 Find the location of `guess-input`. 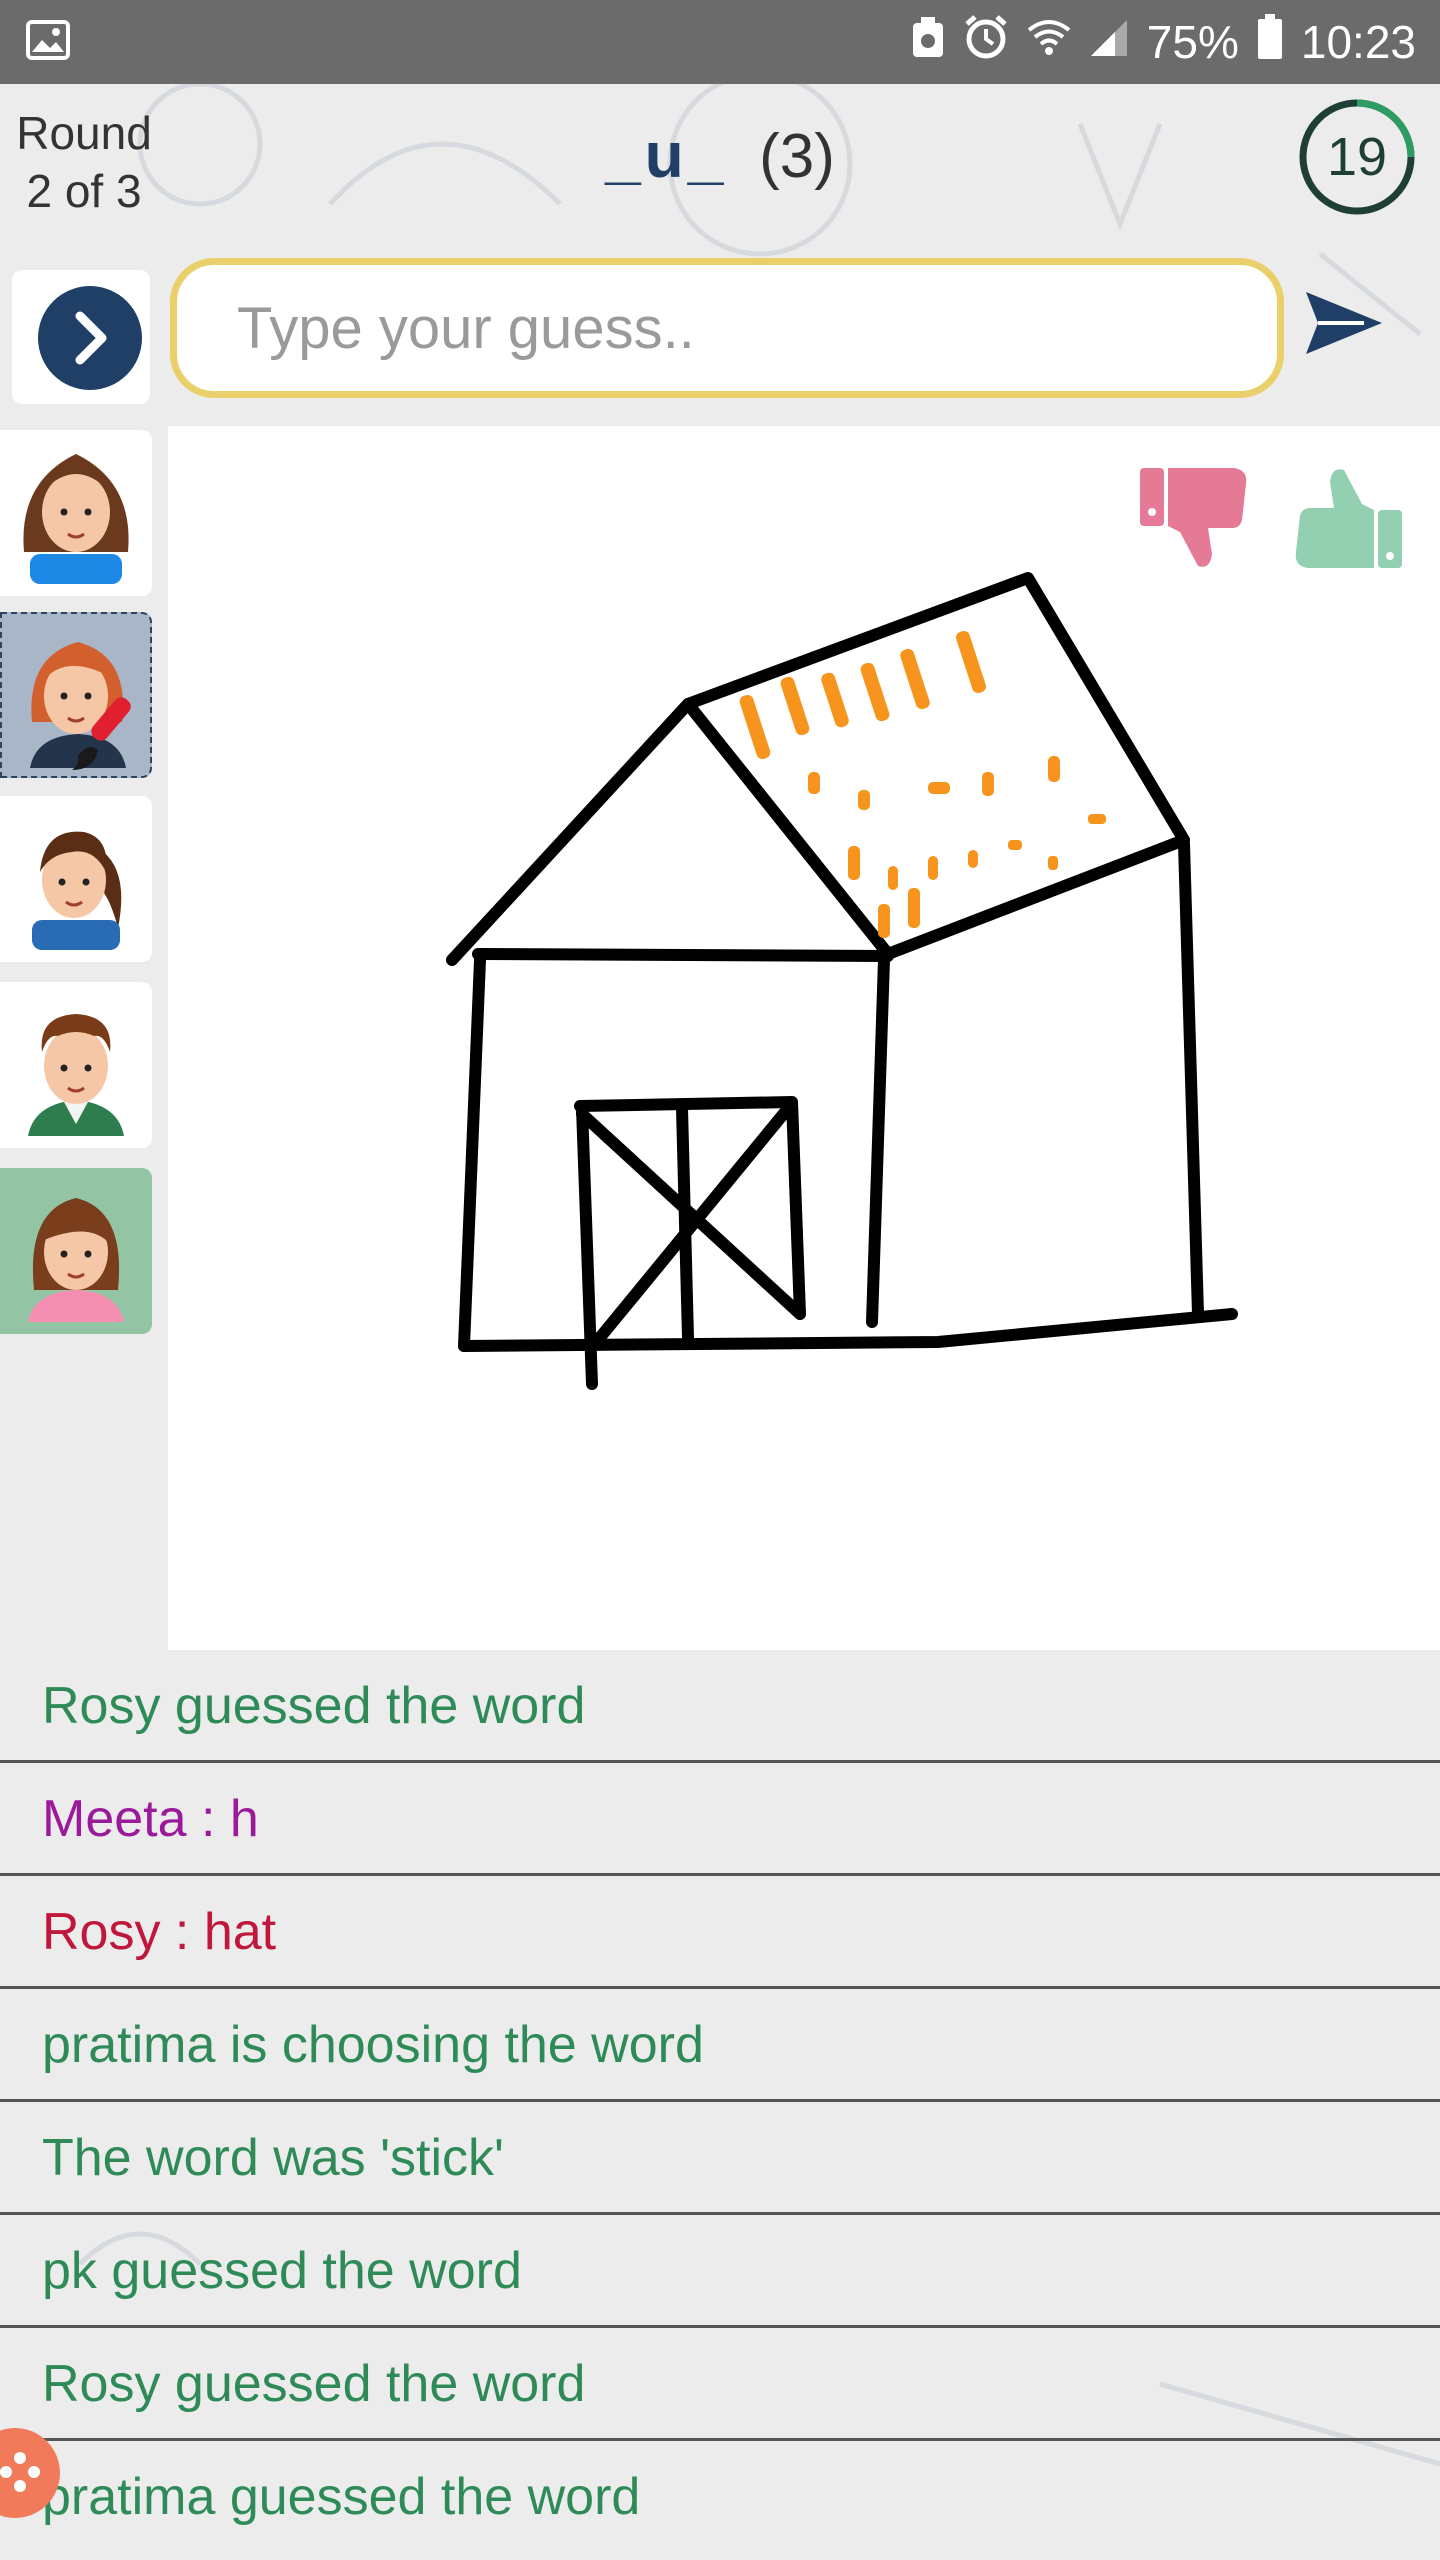

guess-input is located at coordinates (727, 328).